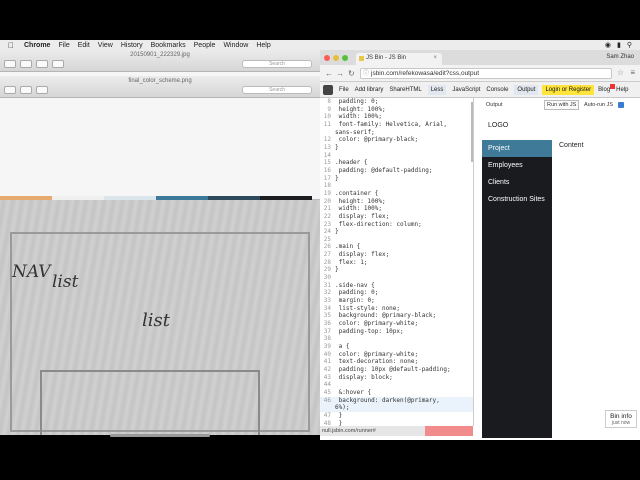 The image size is (640, 480). Describe the element at coordinates (562, 105) in the screenshot. I see `run-with-js-button: Run with JS` at that location.